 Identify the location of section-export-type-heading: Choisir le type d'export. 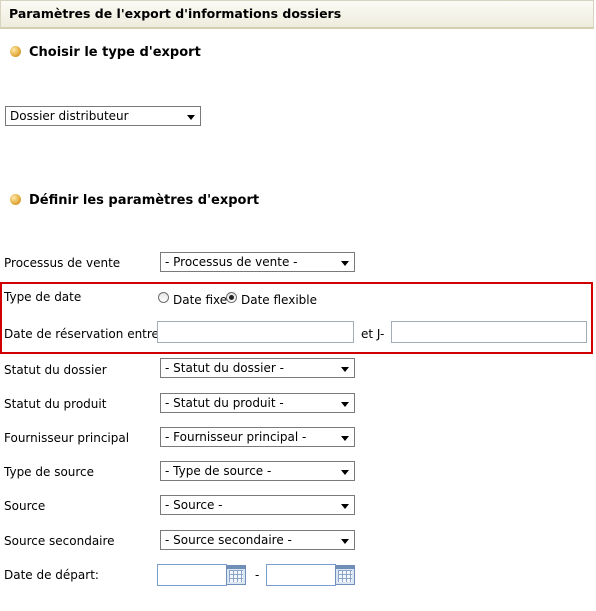
(105, 52).